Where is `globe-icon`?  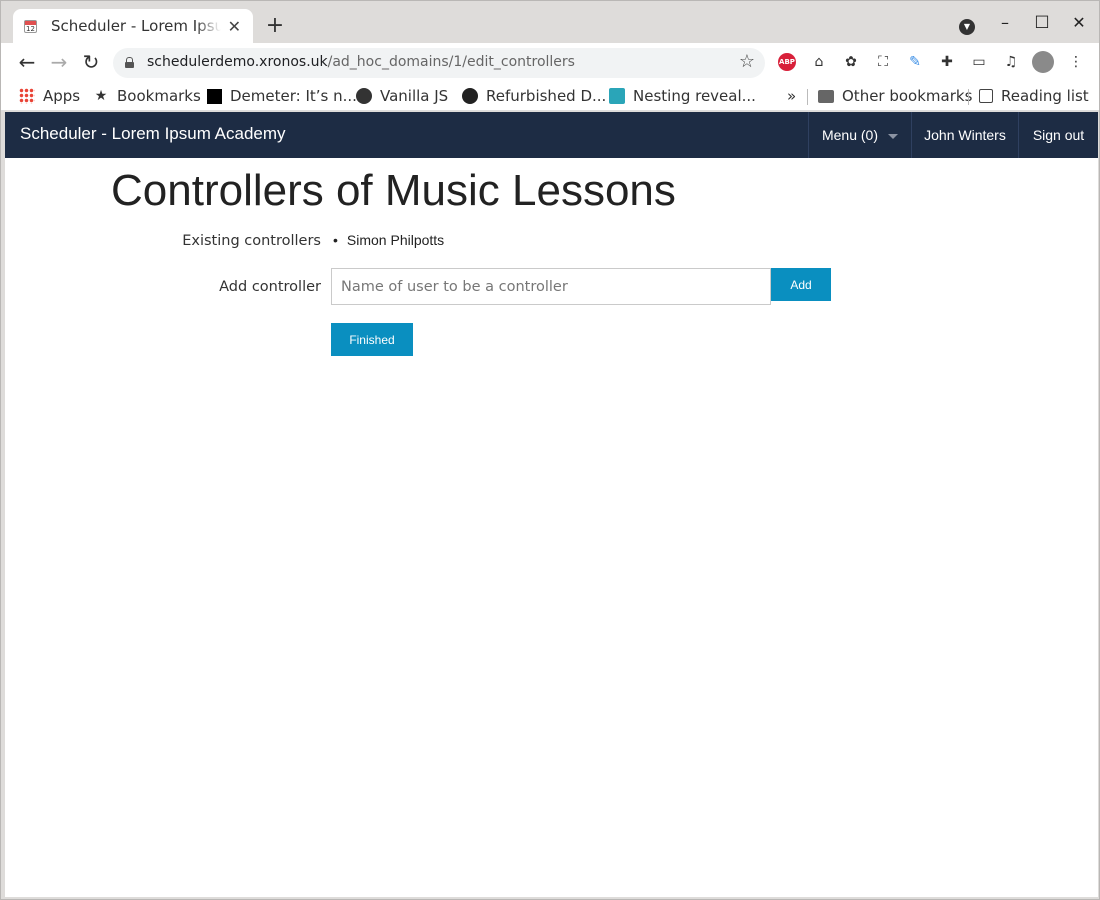 globe-icon is located at coordinates (364, 96).